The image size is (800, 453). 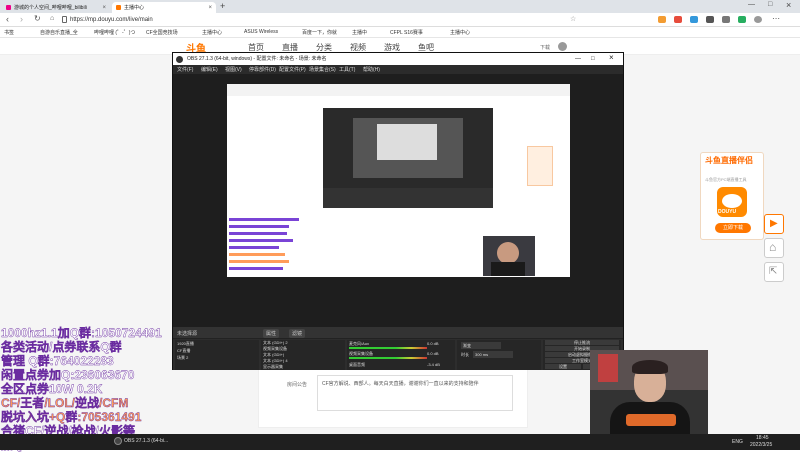 I want to click on lock-icon, so click(x=64, y=19).